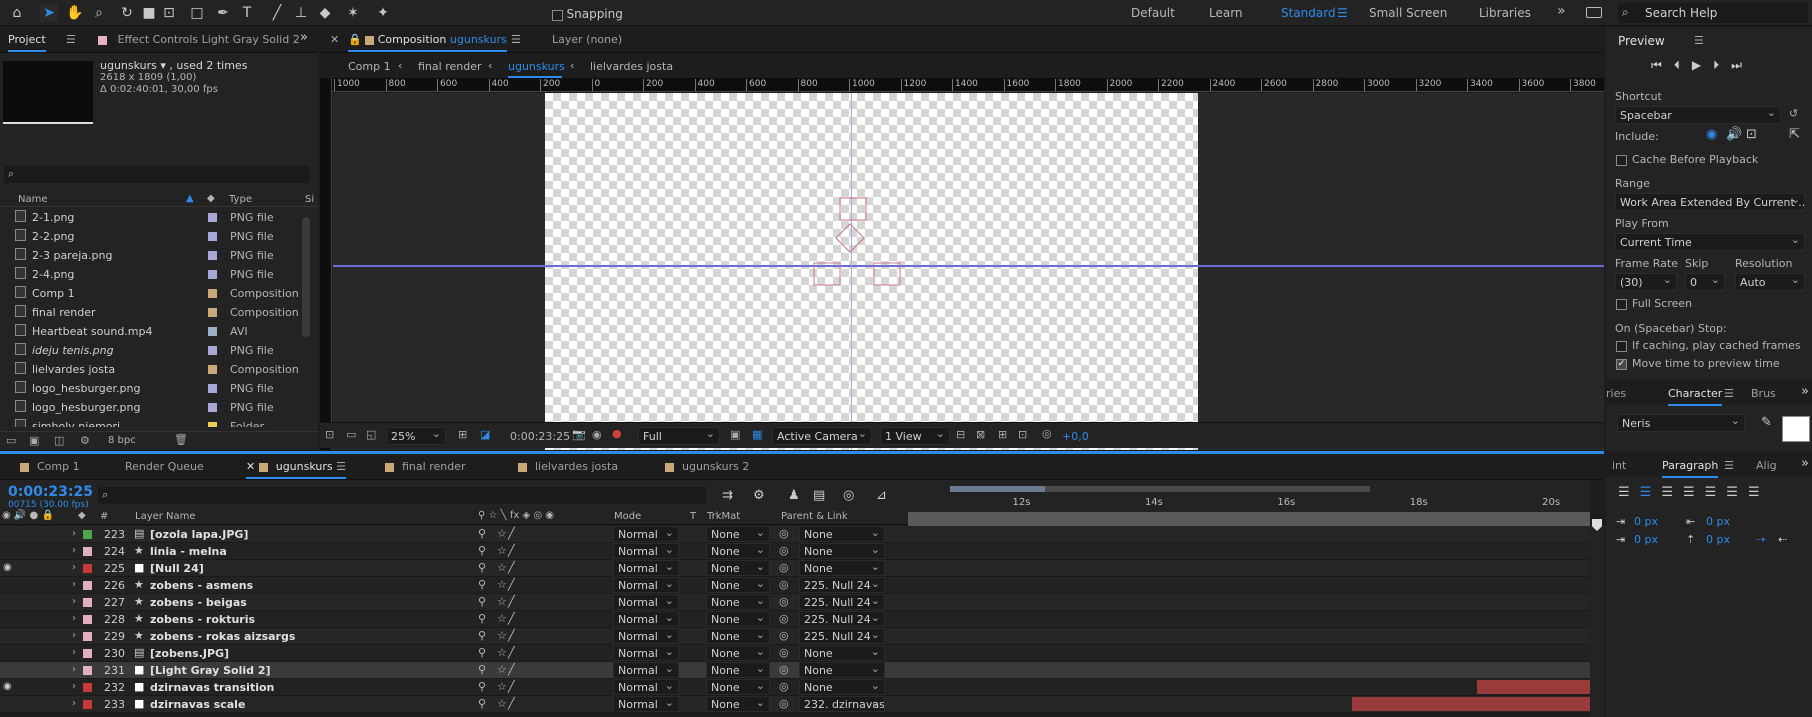 This screenshot has height=717, width=1812. What do you see at coordinates (425, 466) in the screenshot?
I see `timeline-tab: final render` at bounding box center [425, 466].